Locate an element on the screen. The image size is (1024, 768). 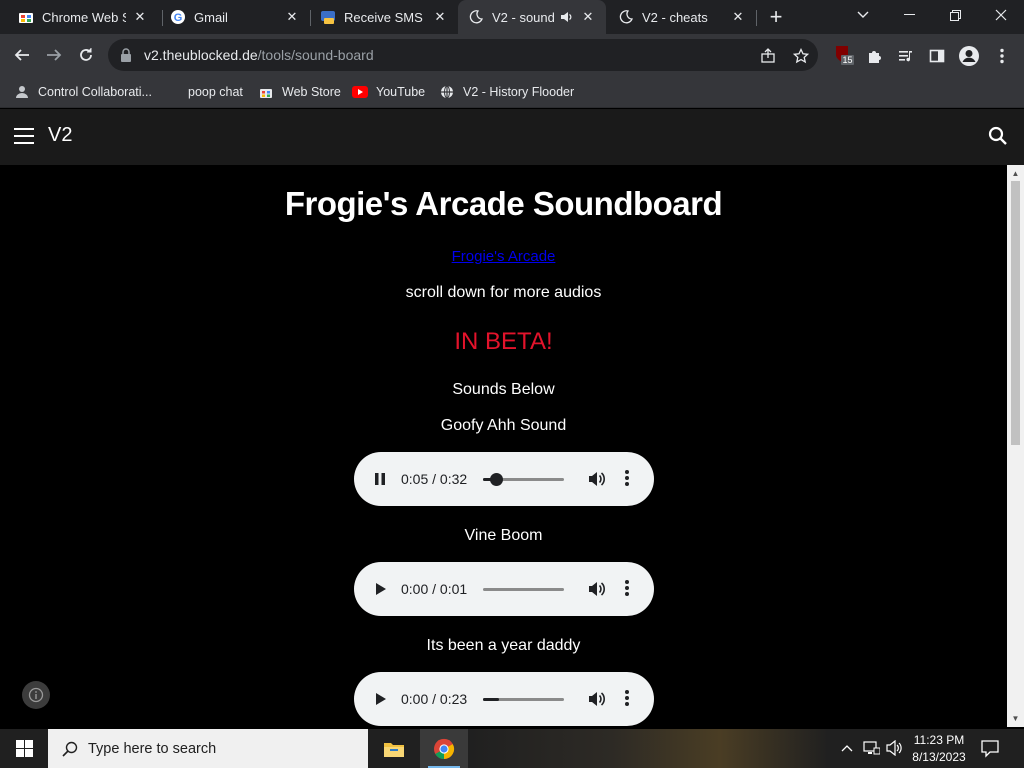
audio-player: 0:05 / 0:32 is located at coordinates (504, 479).